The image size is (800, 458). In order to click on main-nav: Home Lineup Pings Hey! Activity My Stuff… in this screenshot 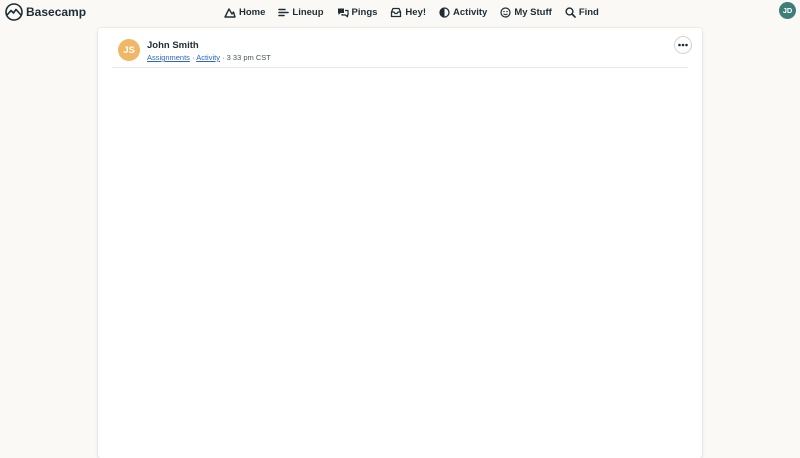, I will do `click(411, 12)`.